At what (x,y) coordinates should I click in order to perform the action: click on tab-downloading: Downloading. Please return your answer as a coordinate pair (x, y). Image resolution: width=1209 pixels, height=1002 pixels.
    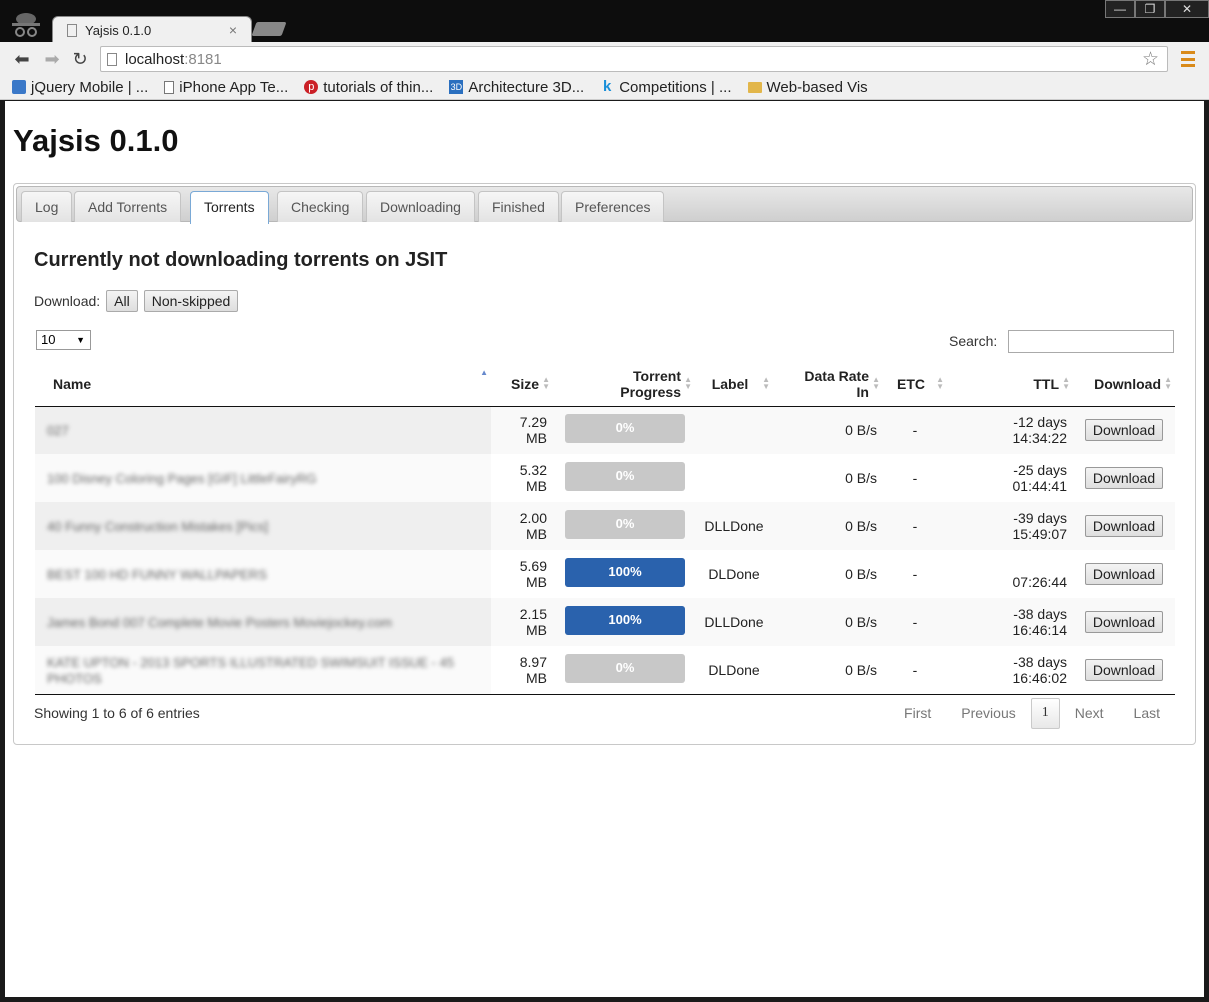
    Looking at the image, I should click on (420, 206).